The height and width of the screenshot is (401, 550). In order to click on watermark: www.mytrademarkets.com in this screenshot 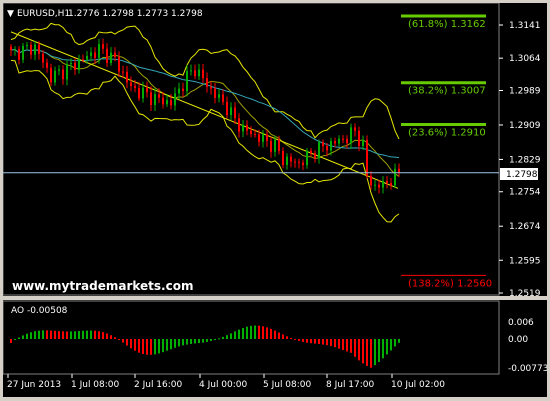, I will do `click(102, 286)`.